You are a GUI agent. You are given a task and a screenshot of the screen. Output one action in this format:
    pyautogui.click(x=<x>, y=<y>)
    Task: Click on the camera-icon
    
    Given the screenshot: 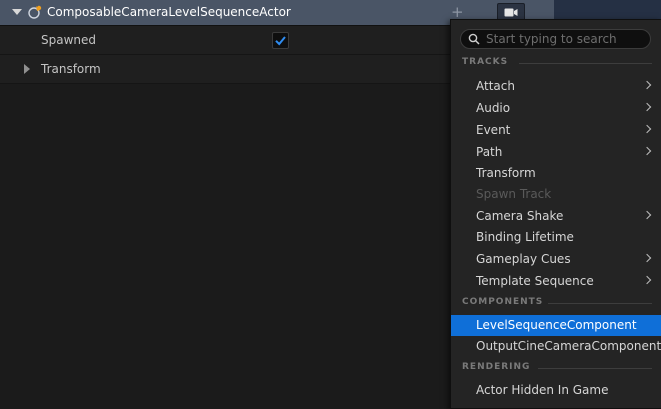 What is the action you would take?
    pyautogui.click(x=511, y=12)
    